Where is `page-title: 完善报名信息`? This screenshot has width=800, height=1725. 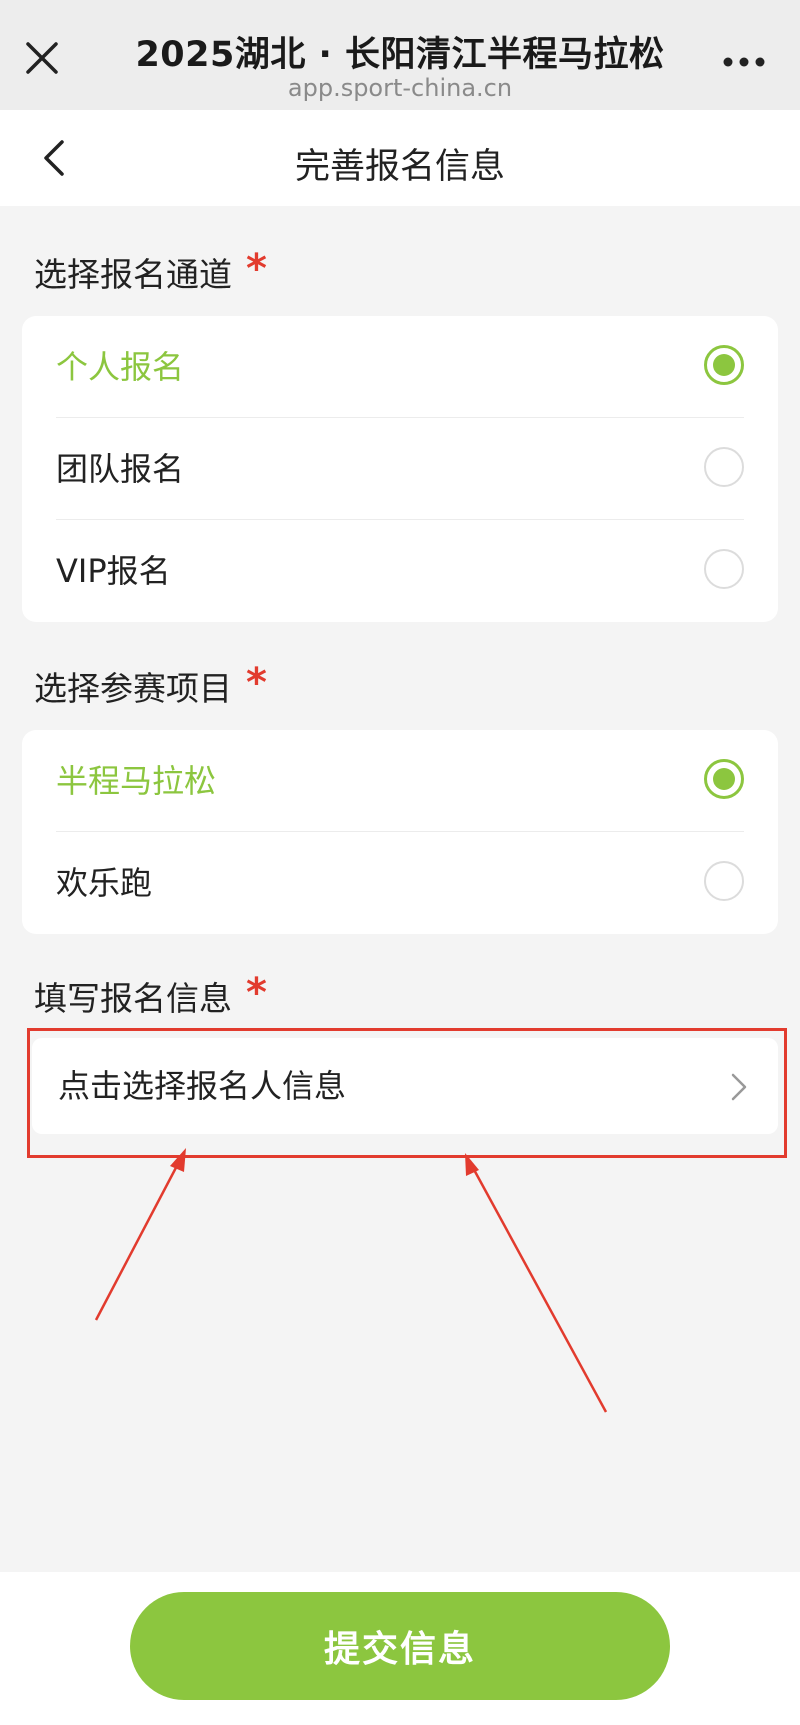 page-title: 完善报名信息 is located at coordinates (399, 167).